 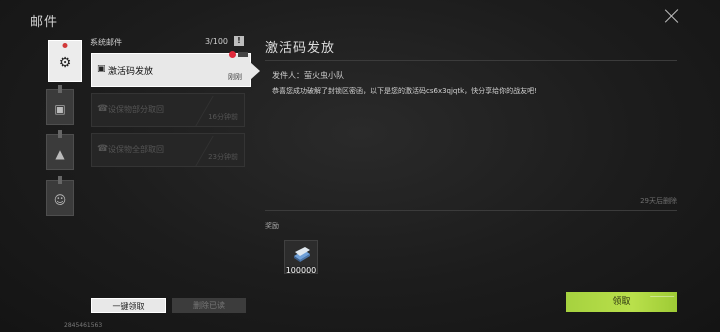 I want to click on mail-item: ☎ 设保物全部取回 23分钟前, so click(x=168, y=150).